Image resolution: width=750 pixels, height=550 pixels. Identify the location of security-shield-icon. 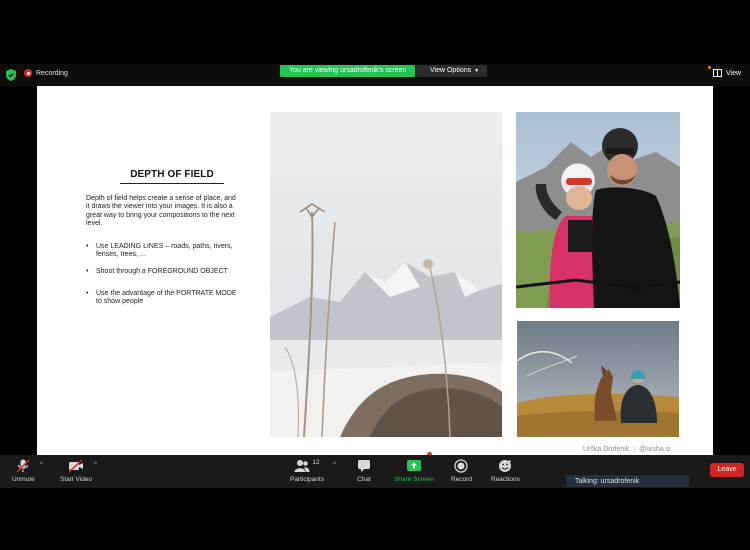
(11, 75).